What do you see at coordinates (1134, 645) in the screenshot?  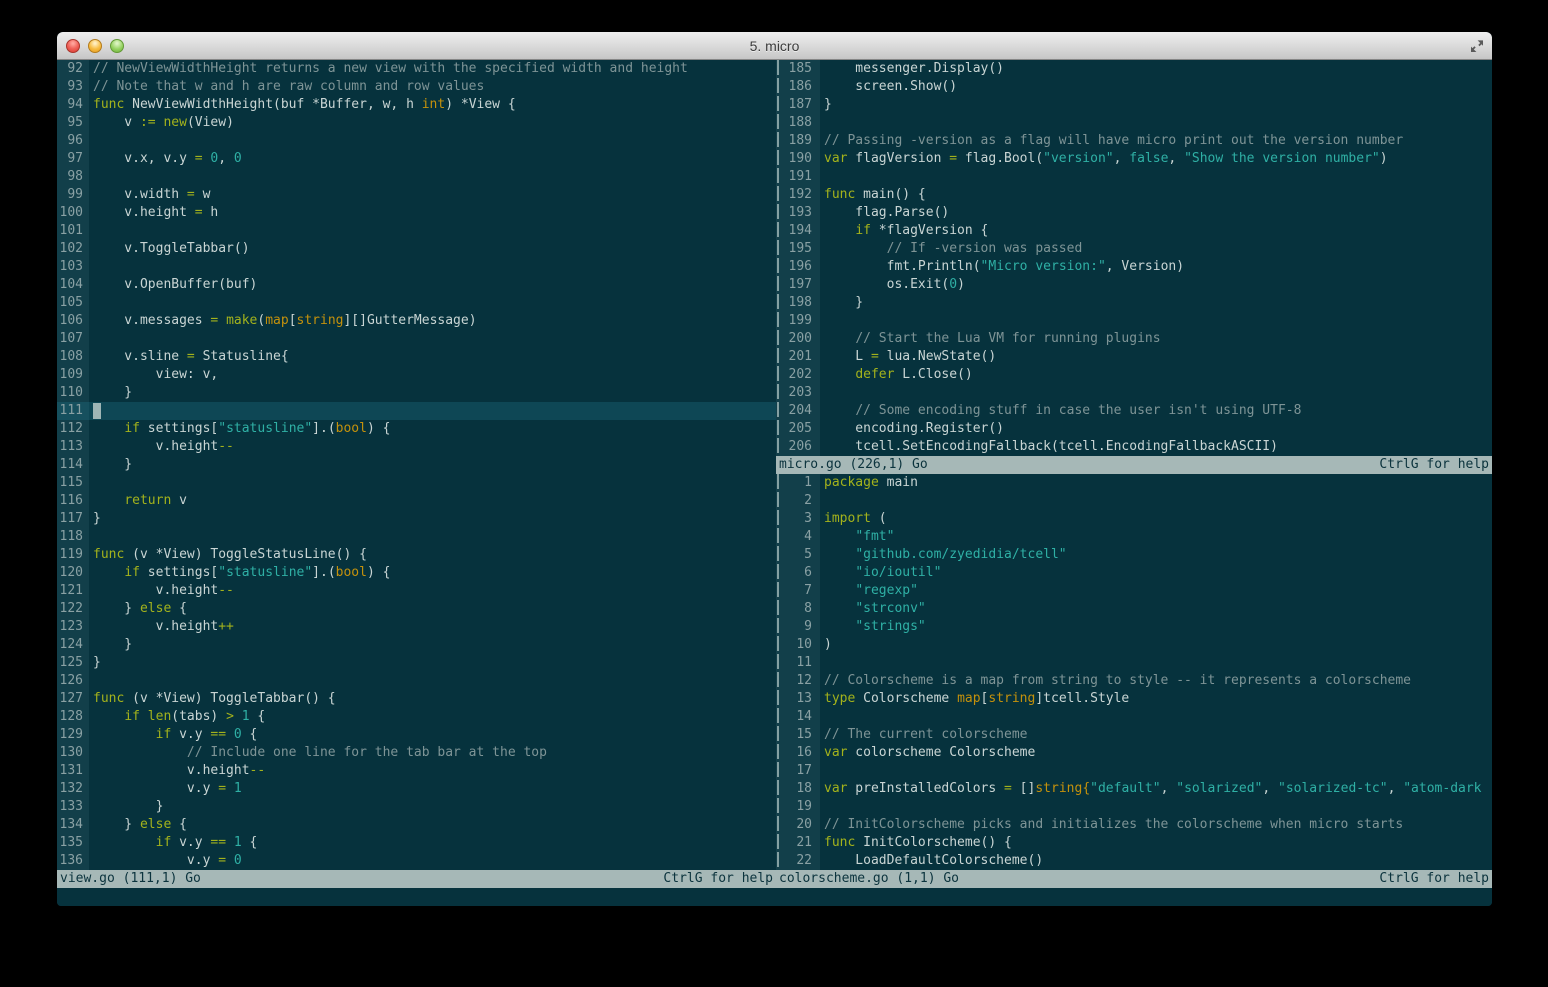 I see `code-line: 10)` at bounding box center [1134, 645].